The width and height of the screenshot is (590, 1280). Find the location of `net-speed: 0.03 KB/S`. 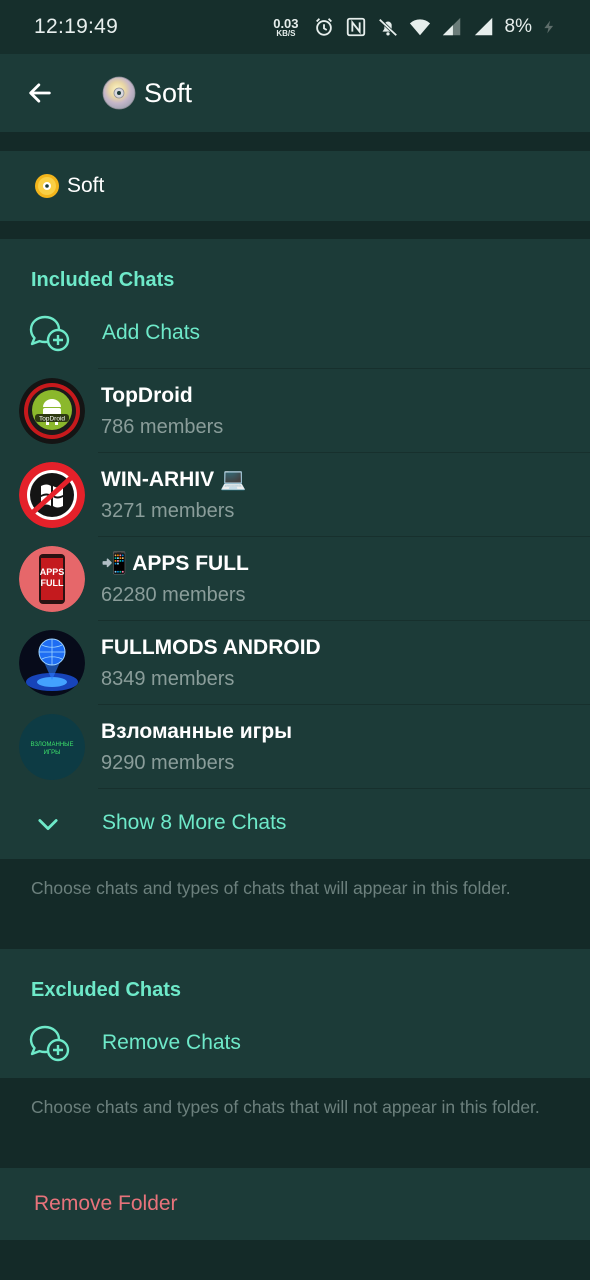

net-speed: 0.03 KB/S is located at coordinates (285, 27).